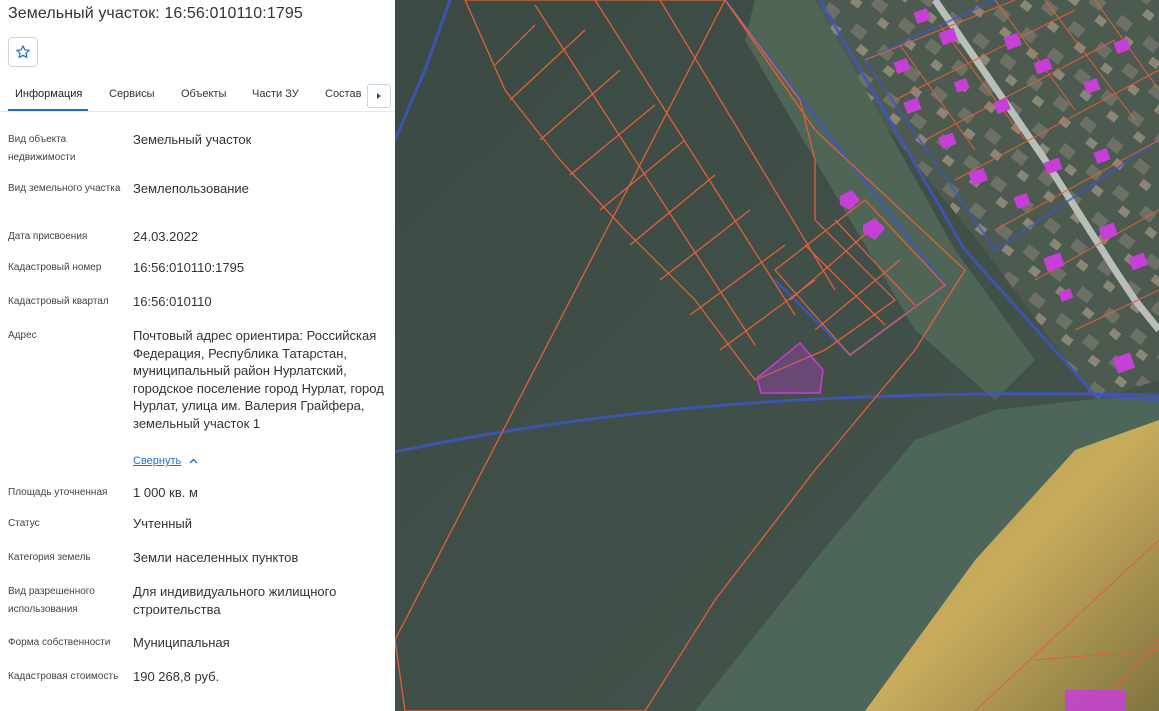 The image size is (1159, 711). What do you see at coordinates (42, 148) in the screenshot?
I see `object-type-label: Вид объекта недвижимости` at bounding box center [42, 148].